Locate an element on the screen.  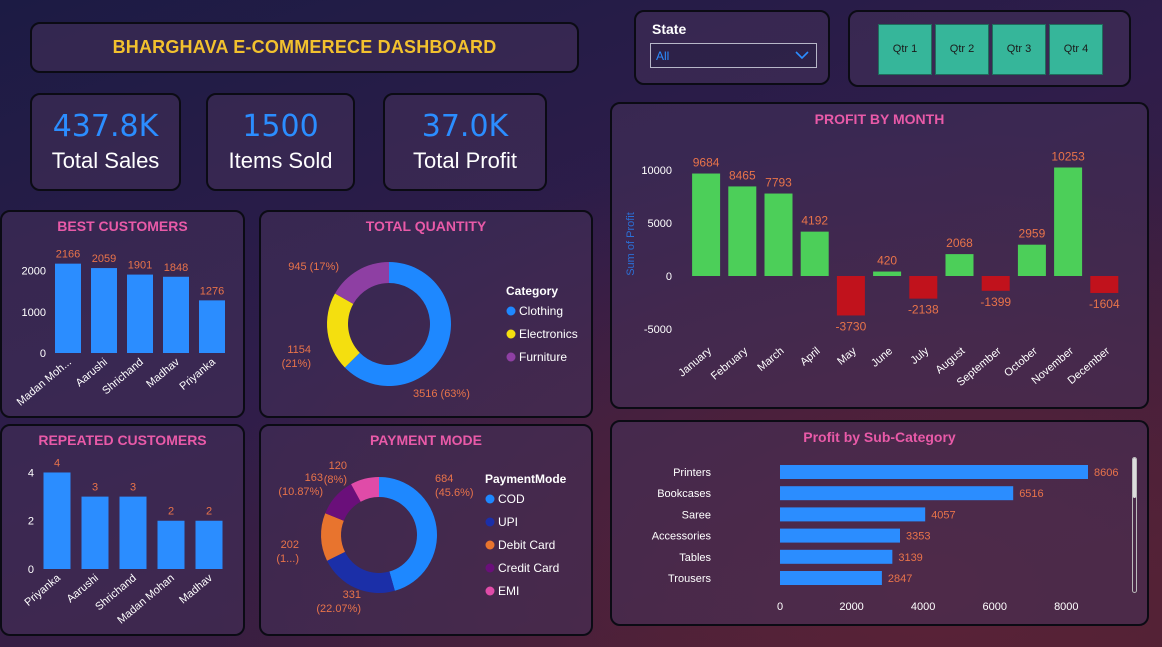
y-tick-label: -5000 is located at coordinates (658, 330).